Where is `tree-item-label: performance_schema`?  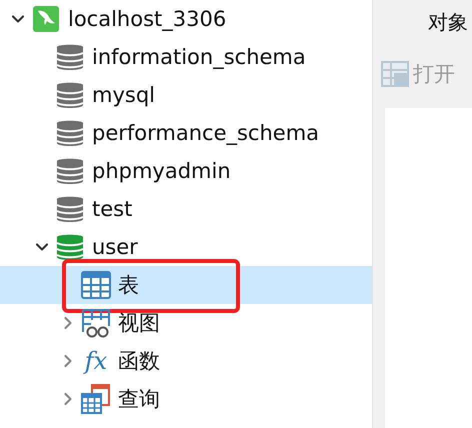
tree-item-label: performance_schema is located at coordinates (206, 133).